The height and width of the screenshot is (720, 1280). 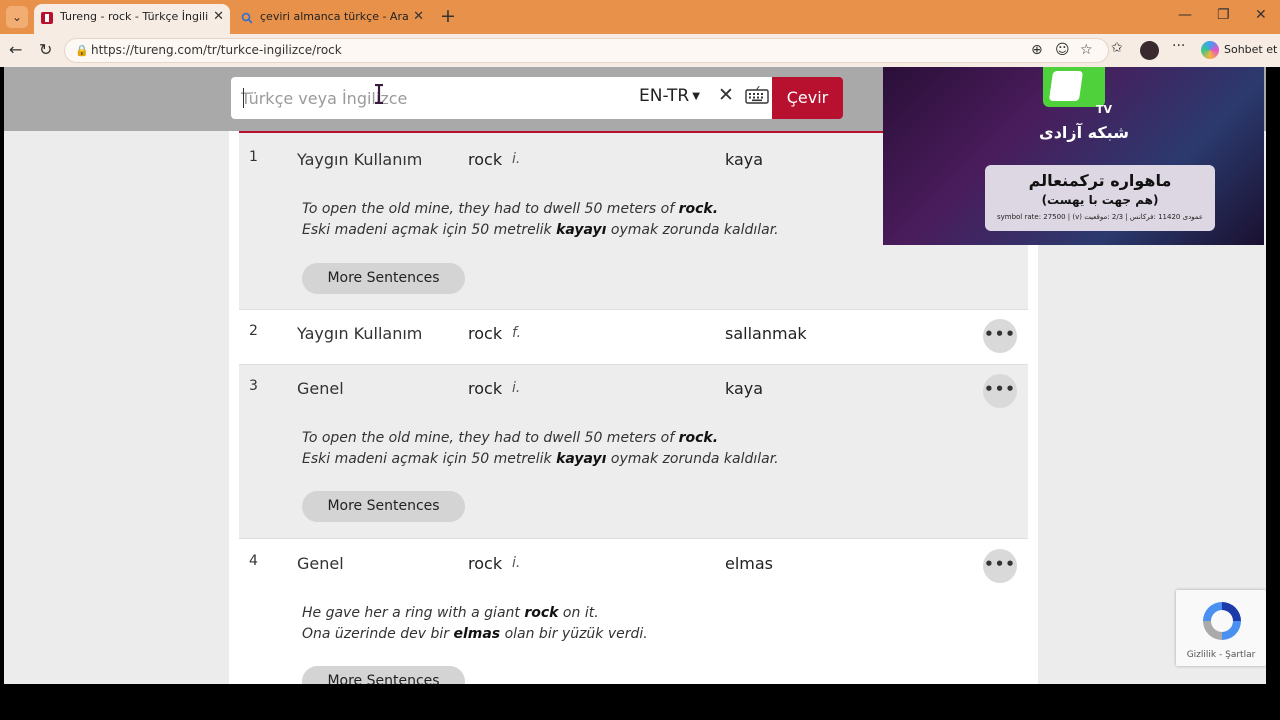 What do you see at coordinates (726, 95) in the screenshot?
I see `clear-search-icon: ✕` at bounding box center [726, 95].